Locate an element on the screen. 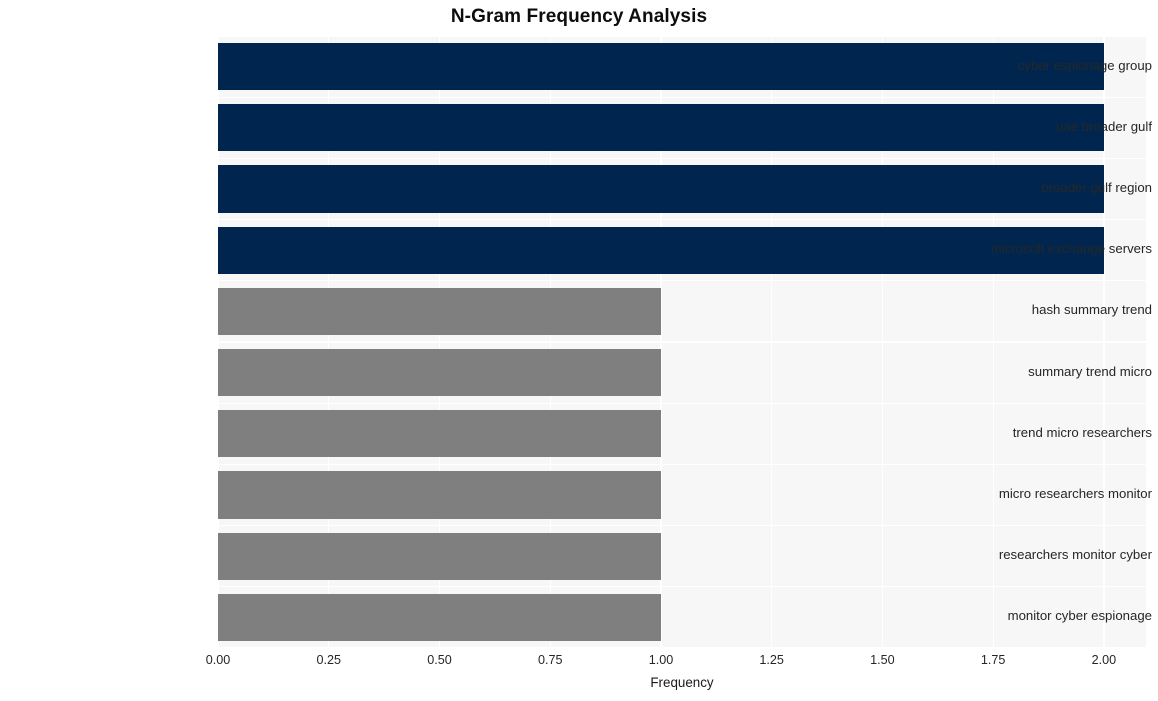 Image resolution: width=1158 pixels, height=701 pixels. x-axis-tick-label: 0.25 is located at coordinates (328, 660).